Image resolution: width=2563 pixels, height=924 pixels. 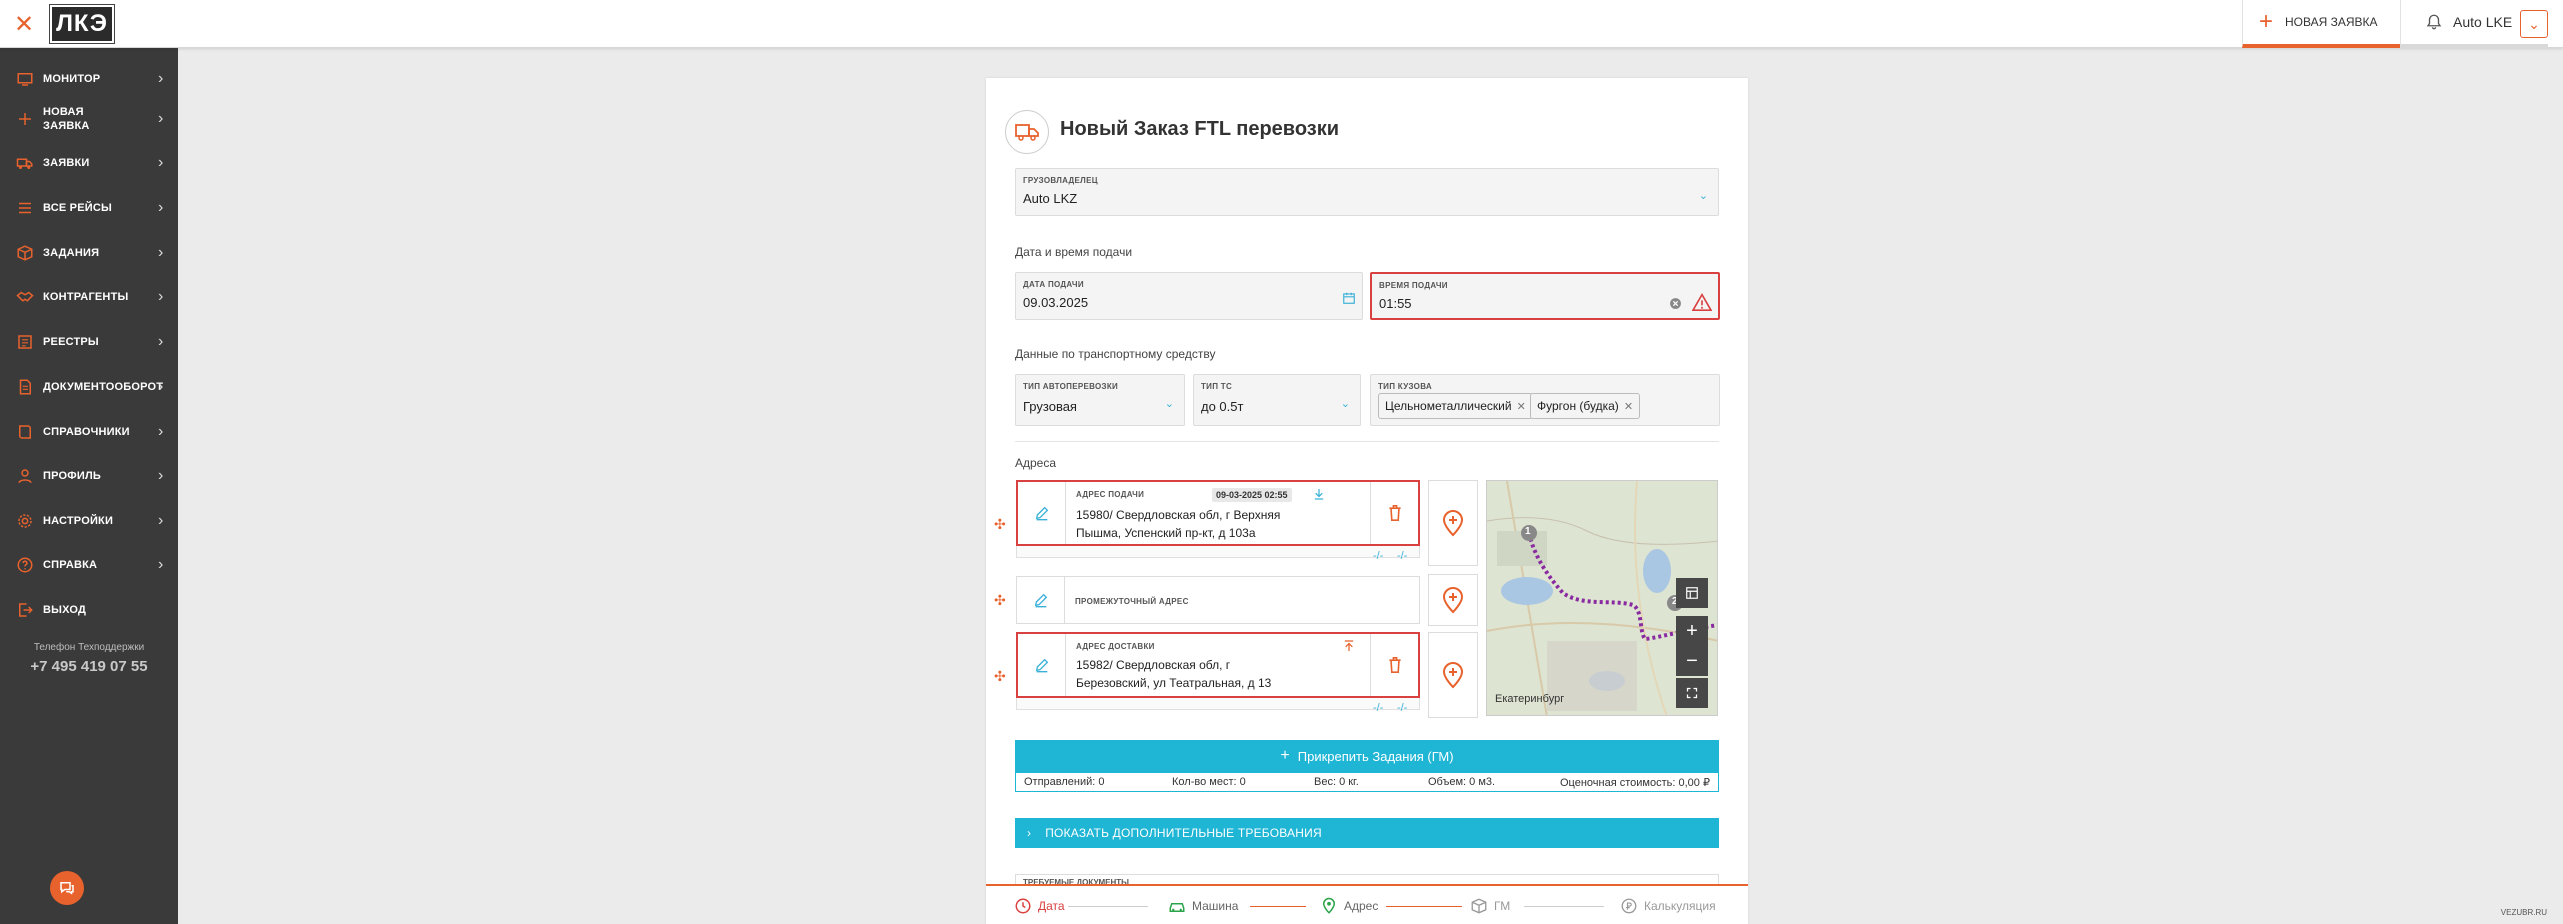 I want to click on date-field: ДАТА ПОДАЧИ 09.03.2025, so click(x=1189, y=296).